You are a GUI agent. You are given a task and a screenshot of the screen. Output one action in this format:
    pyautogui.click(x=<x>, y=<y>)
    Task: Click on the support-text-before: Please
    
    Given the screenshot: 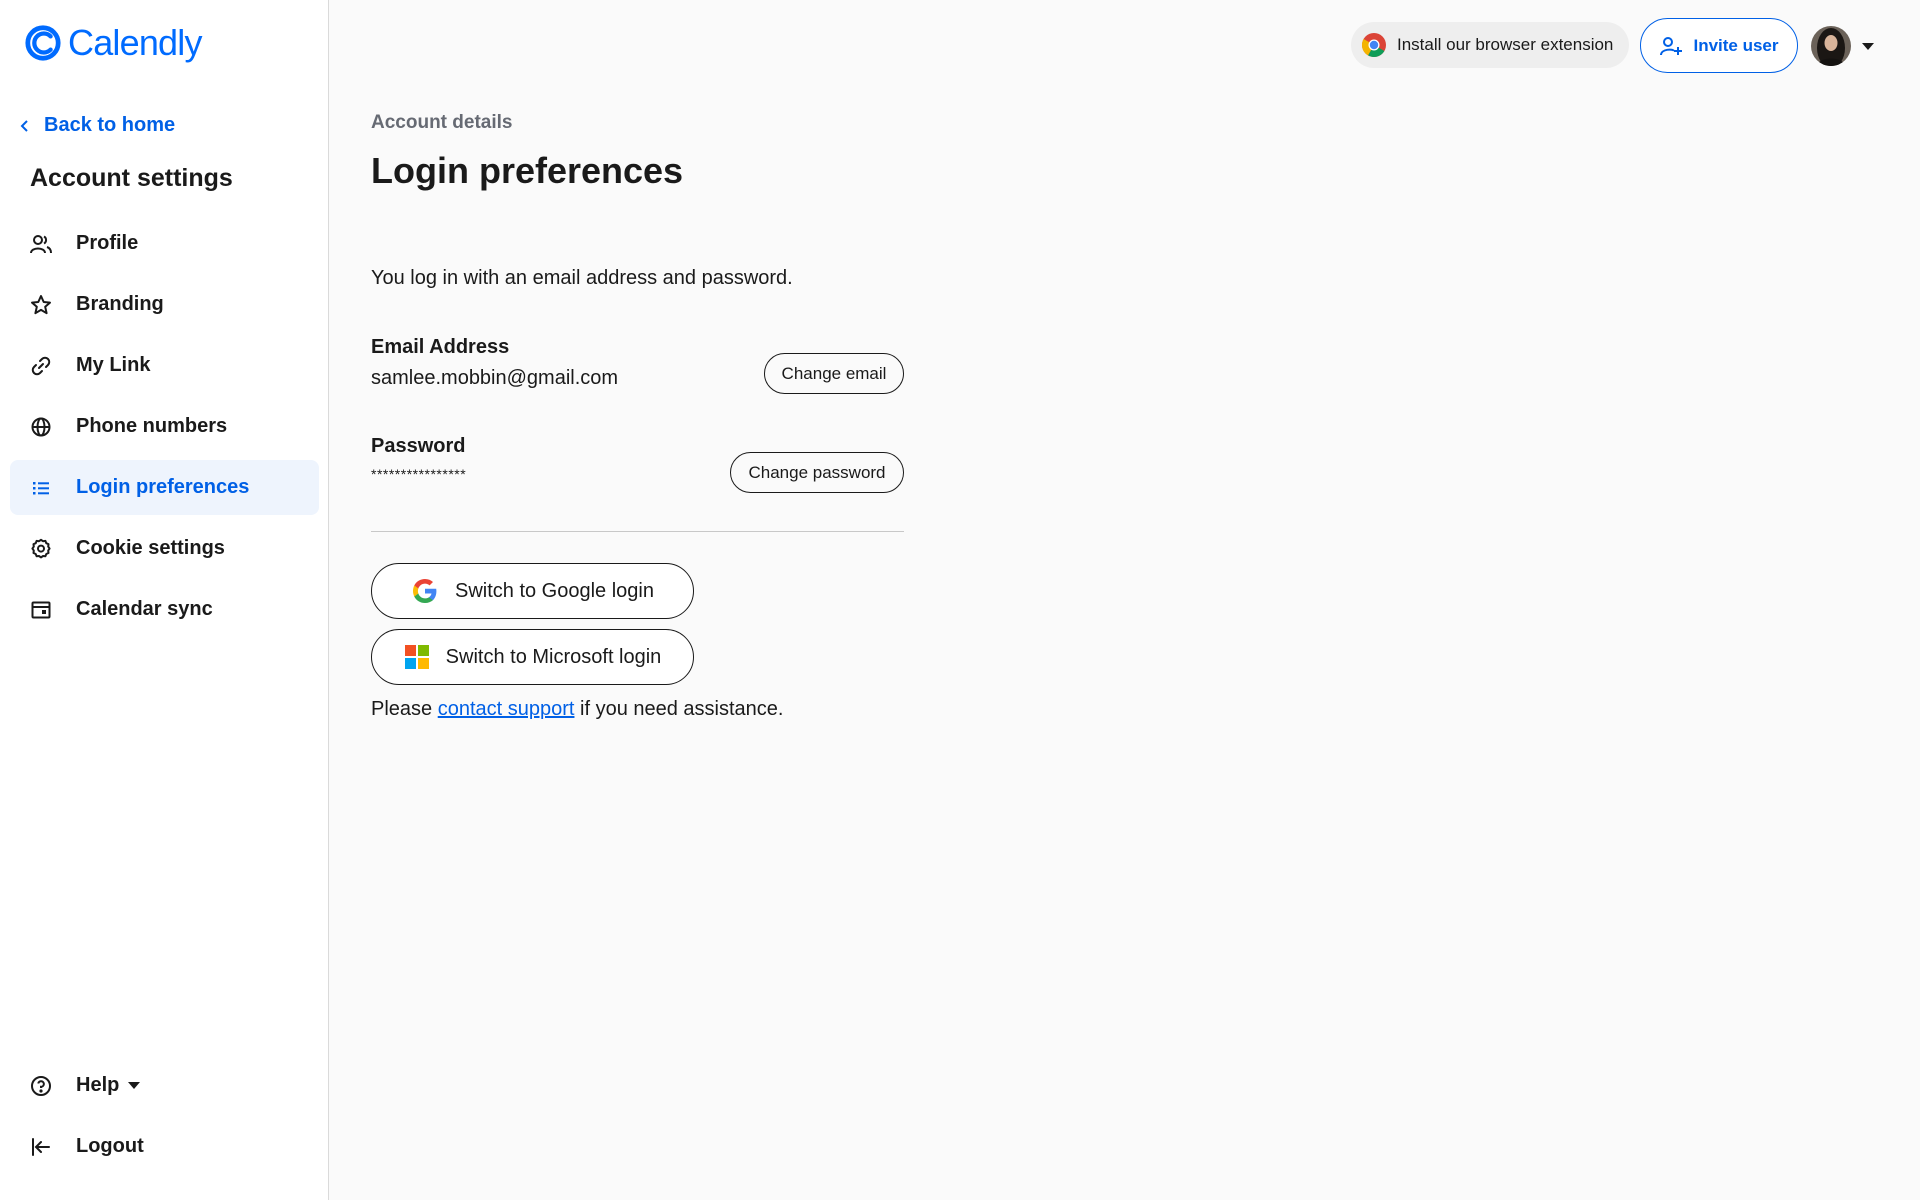 What is the action you would take?
    pyautogui.click(x=404, y=709)
    